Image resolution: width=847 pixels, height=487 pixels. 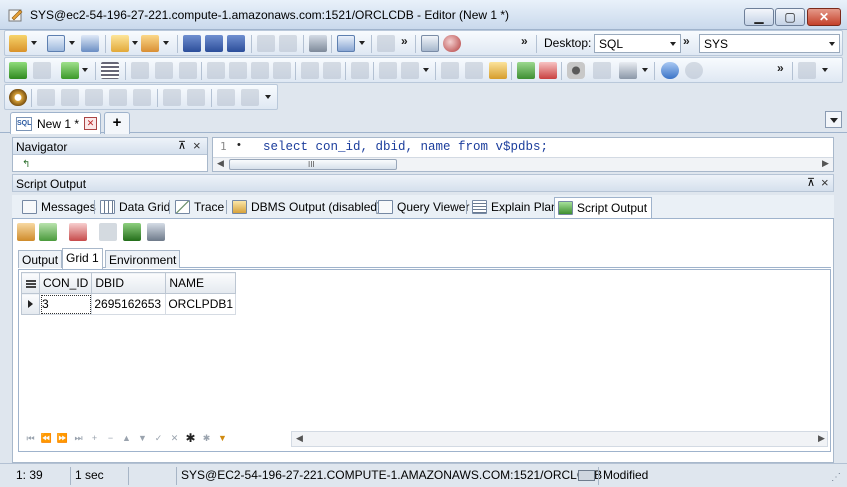 What do you see at coordinates (108, 232) in the screenshot?
I see `save-output-icon` at bounding box center [108, 232].